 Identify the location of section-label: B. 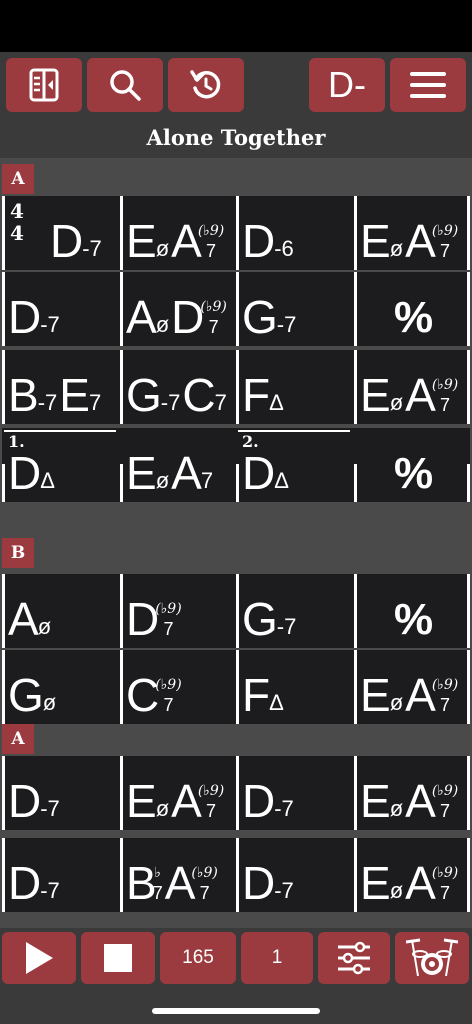
(18, 553).